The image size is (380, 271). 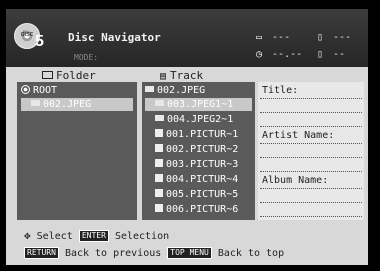 What do you see at coordinates (259, 37) in the screenshot?
I see `folder-outline-icon: ▭` at bounding box center [259, 37].